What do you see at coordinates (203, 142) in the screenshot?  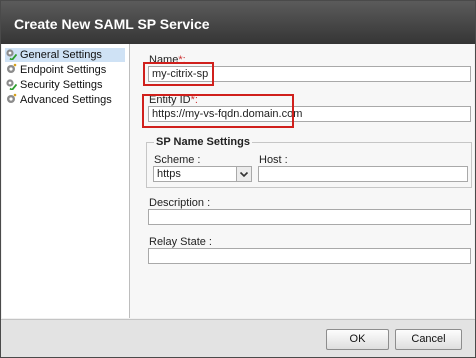 I see `sp-name-settings-legend: SP Name Settings` at bounding box center [203, 142].